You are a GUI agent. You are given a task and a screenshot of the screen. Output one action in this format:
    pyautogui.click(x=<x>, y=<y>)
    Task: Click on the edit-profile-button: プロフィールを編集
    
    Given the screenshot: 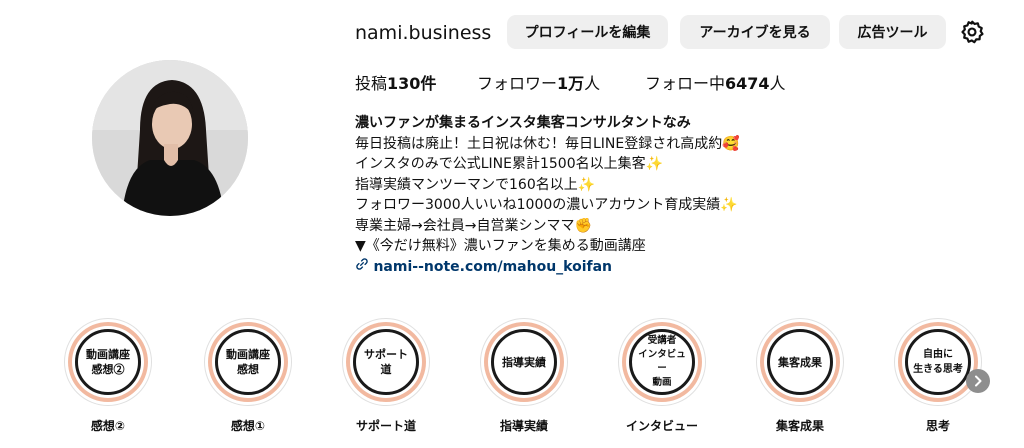 What is the action you would take?
    pyautogui.click(x=587, y=32)
    